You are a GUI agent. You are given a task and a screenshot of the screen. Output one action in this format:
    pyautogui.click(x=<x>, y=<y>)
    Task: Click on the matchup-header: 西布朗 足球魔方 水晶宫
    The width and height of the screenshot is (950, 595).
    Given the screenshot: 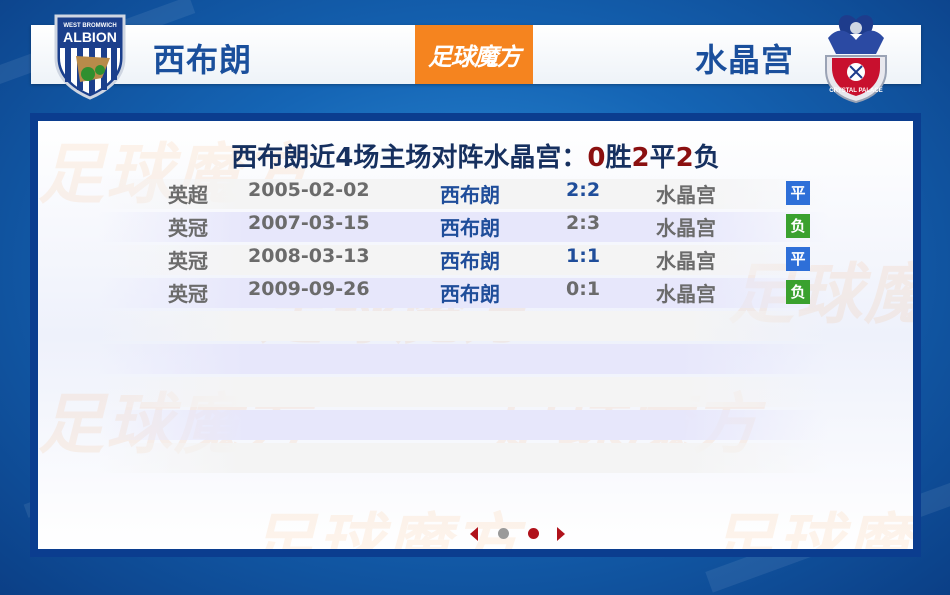 What is the action you would take?
    pyautogui.click(x=476, y=54)
    